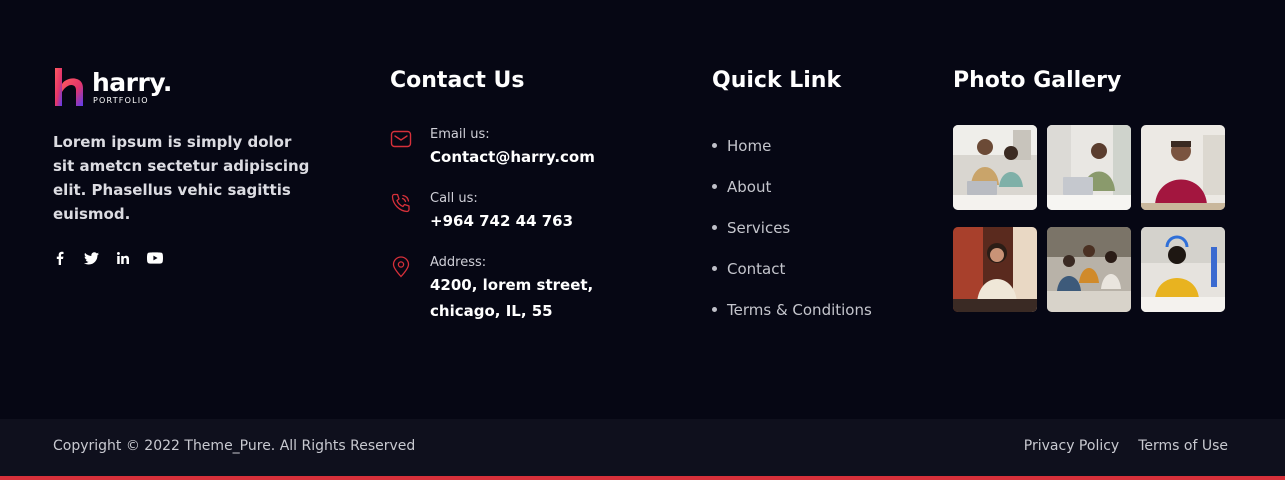 The image size is (1285, 480). Describe the element at coordinates (512, 157) in the screenshot. I see `email-value: Contact@harry.com` at that location.